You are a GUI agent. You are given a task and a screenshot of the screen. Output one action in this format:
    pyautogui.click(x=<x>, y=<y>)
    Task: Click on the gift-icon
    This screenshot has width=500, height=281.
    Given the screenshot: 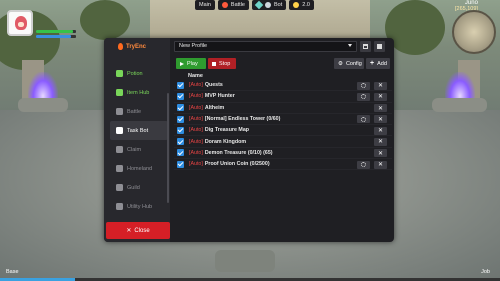 What is the action you would take?
    pyautogui.click(x=119, y=149)
    